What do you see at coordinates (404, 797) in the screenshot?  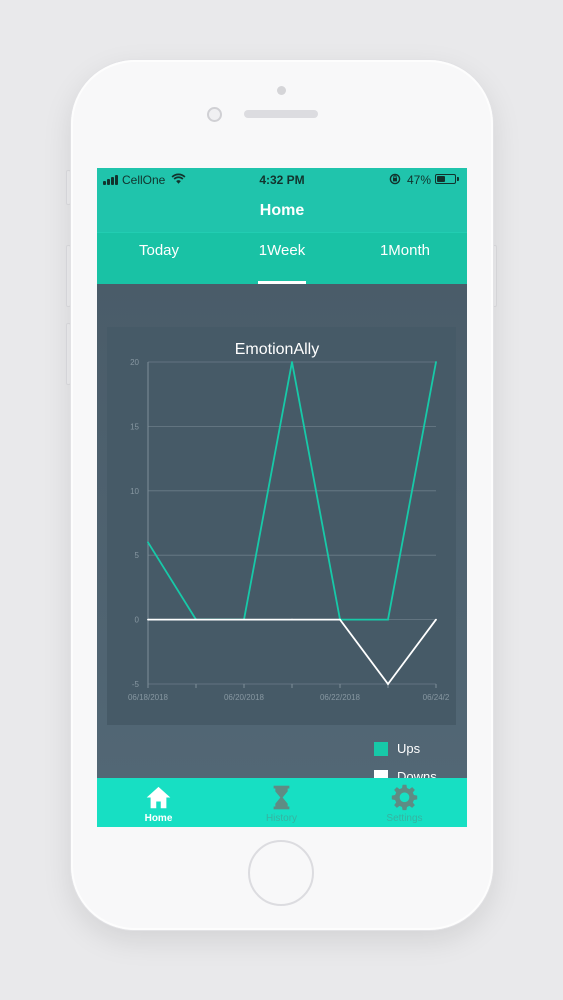 I see `gear-icon` at bounding box center [404, 797].